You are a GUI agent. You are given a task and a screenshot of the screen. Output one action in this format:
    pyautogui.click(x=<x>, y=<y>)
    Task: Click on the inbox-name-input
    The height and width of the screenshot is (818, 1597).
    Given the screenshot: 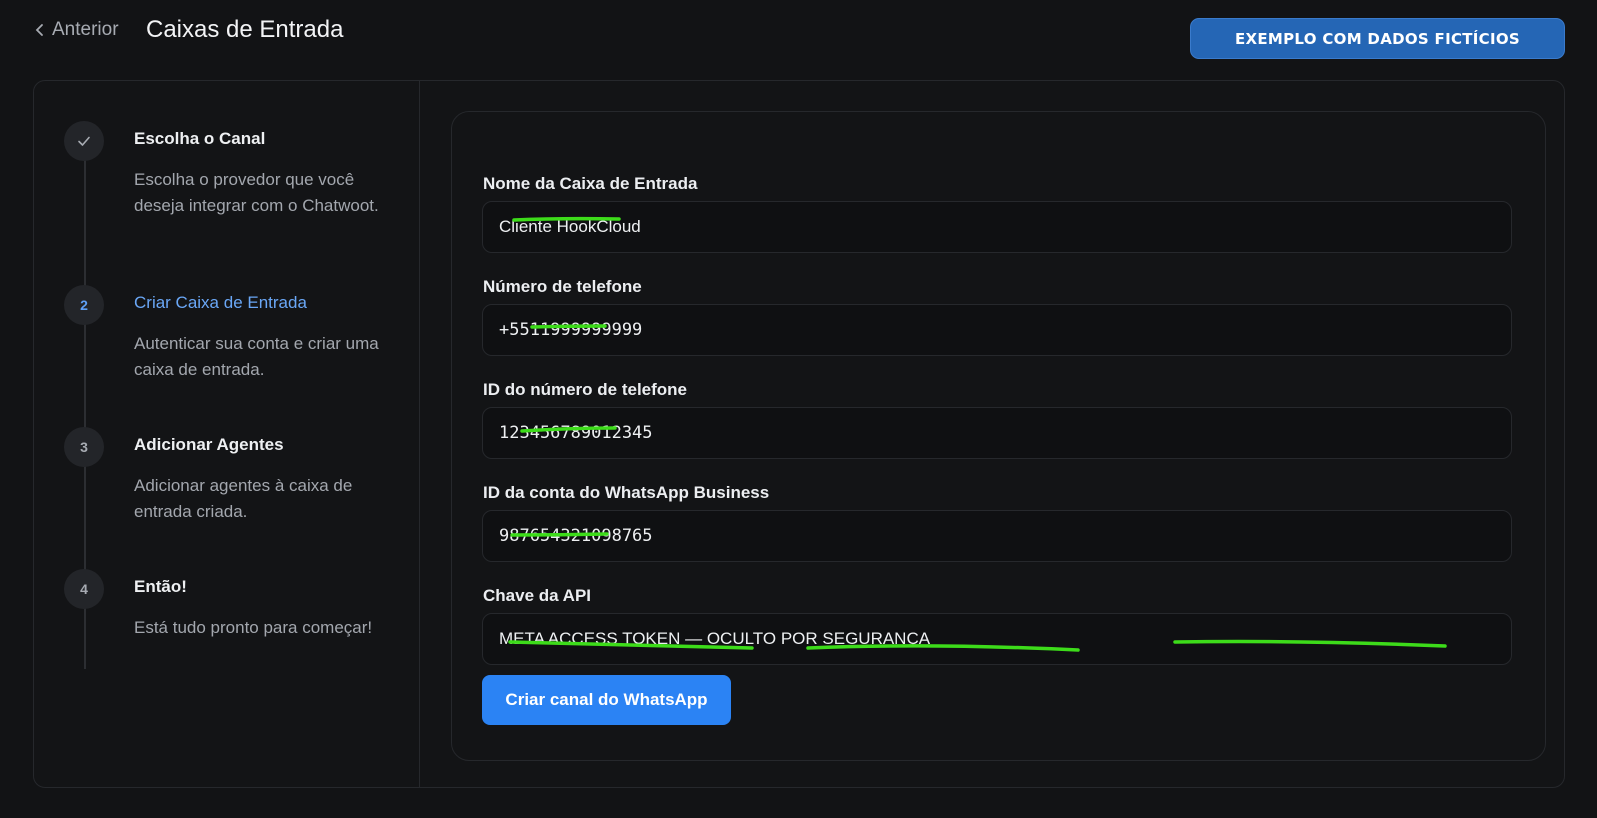 What is the action you would take?
    pyautogui.click(x=997, y=227)
    